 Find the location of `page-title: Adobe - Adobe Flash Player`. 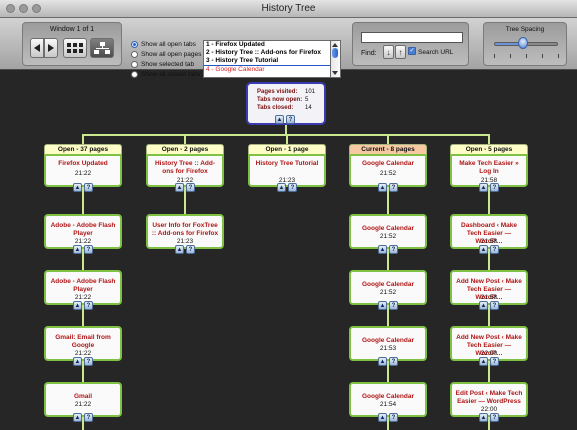

page-title: Adobe - Adobe Flash Player is located at coordinates (83, 229).